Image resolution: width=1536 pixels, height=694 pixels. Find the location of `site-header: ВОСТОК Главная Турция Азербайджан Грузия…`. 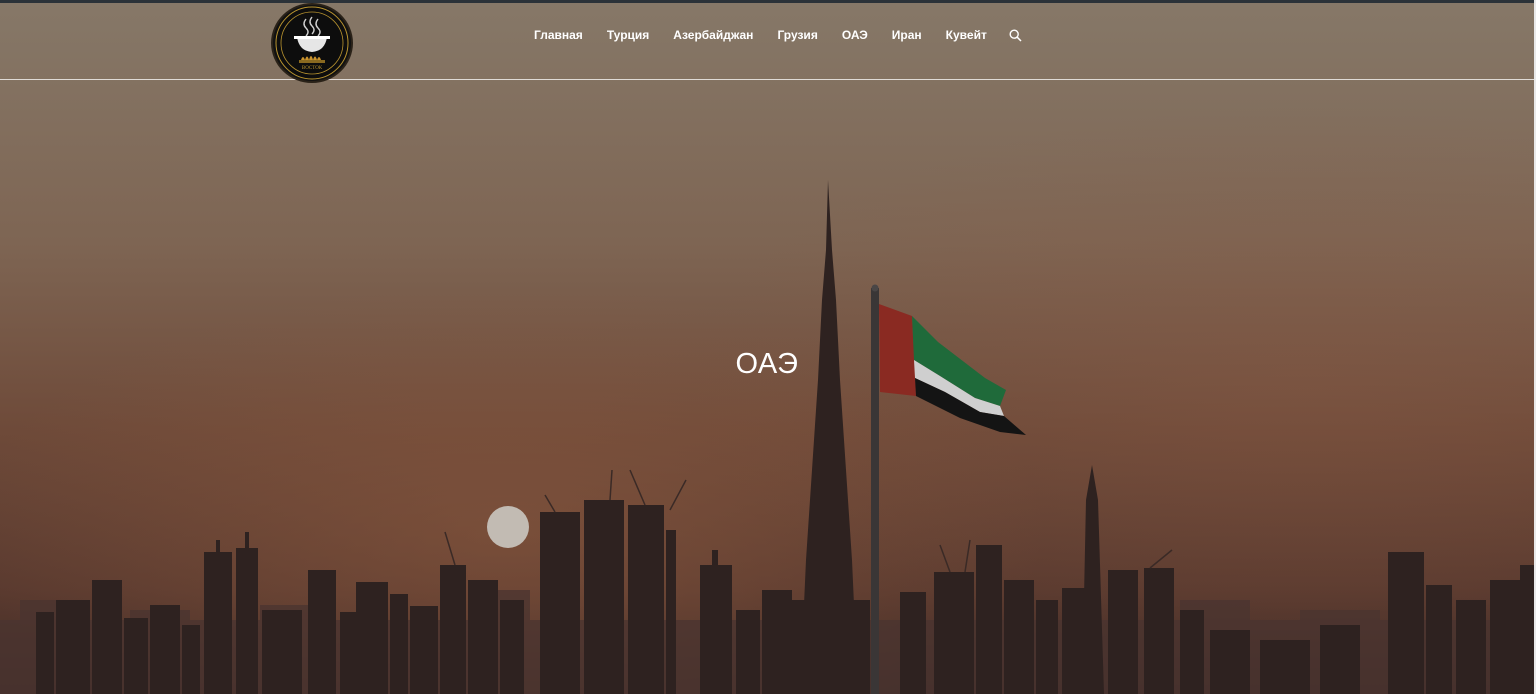

site-header: ВОСТОК Главная Турция Азербайджан Грузия… is located at coordinates (767, 42).